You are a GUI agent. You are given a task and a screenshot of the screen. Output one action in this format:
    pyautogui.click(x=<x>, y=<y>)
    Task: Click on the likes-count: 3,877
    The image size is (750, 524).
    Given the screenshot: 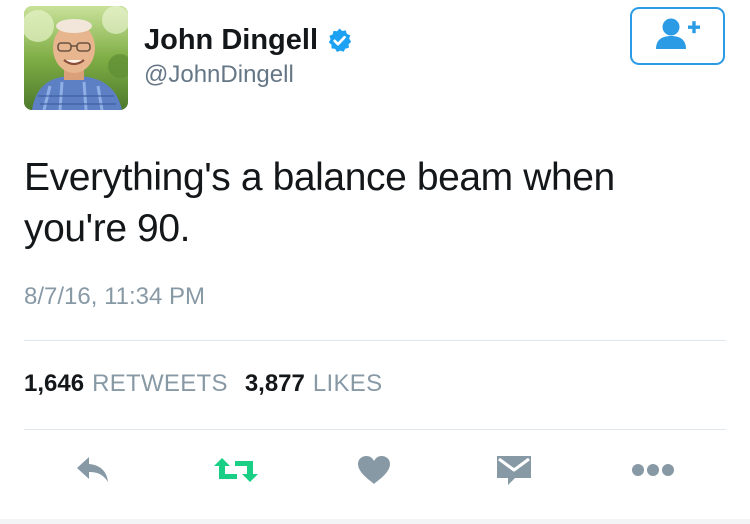 What is the action you would take?
    pyautogui.click(x=274, y=383)
    